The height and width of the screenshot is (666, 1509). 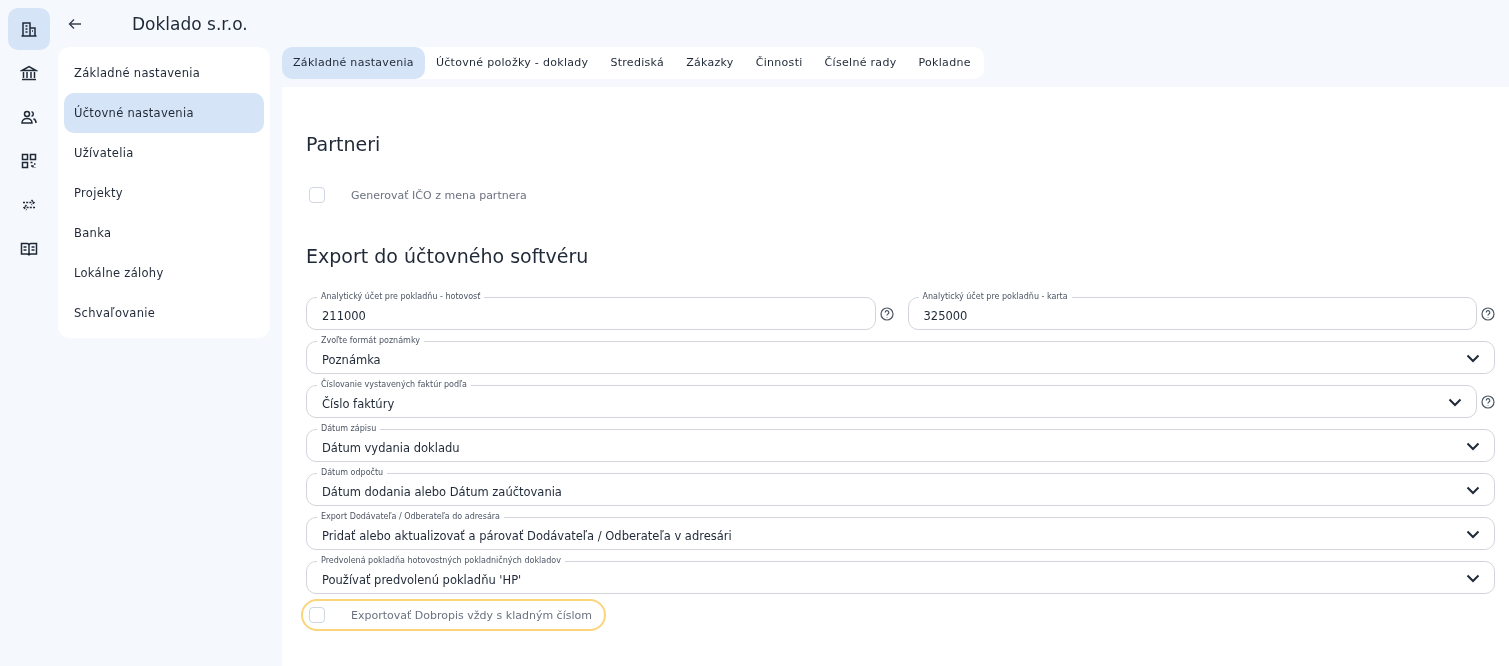 What do you see at coordinates (29, 117) in the screenshot?
I see `people-icon` at bounding box center [29, 117].